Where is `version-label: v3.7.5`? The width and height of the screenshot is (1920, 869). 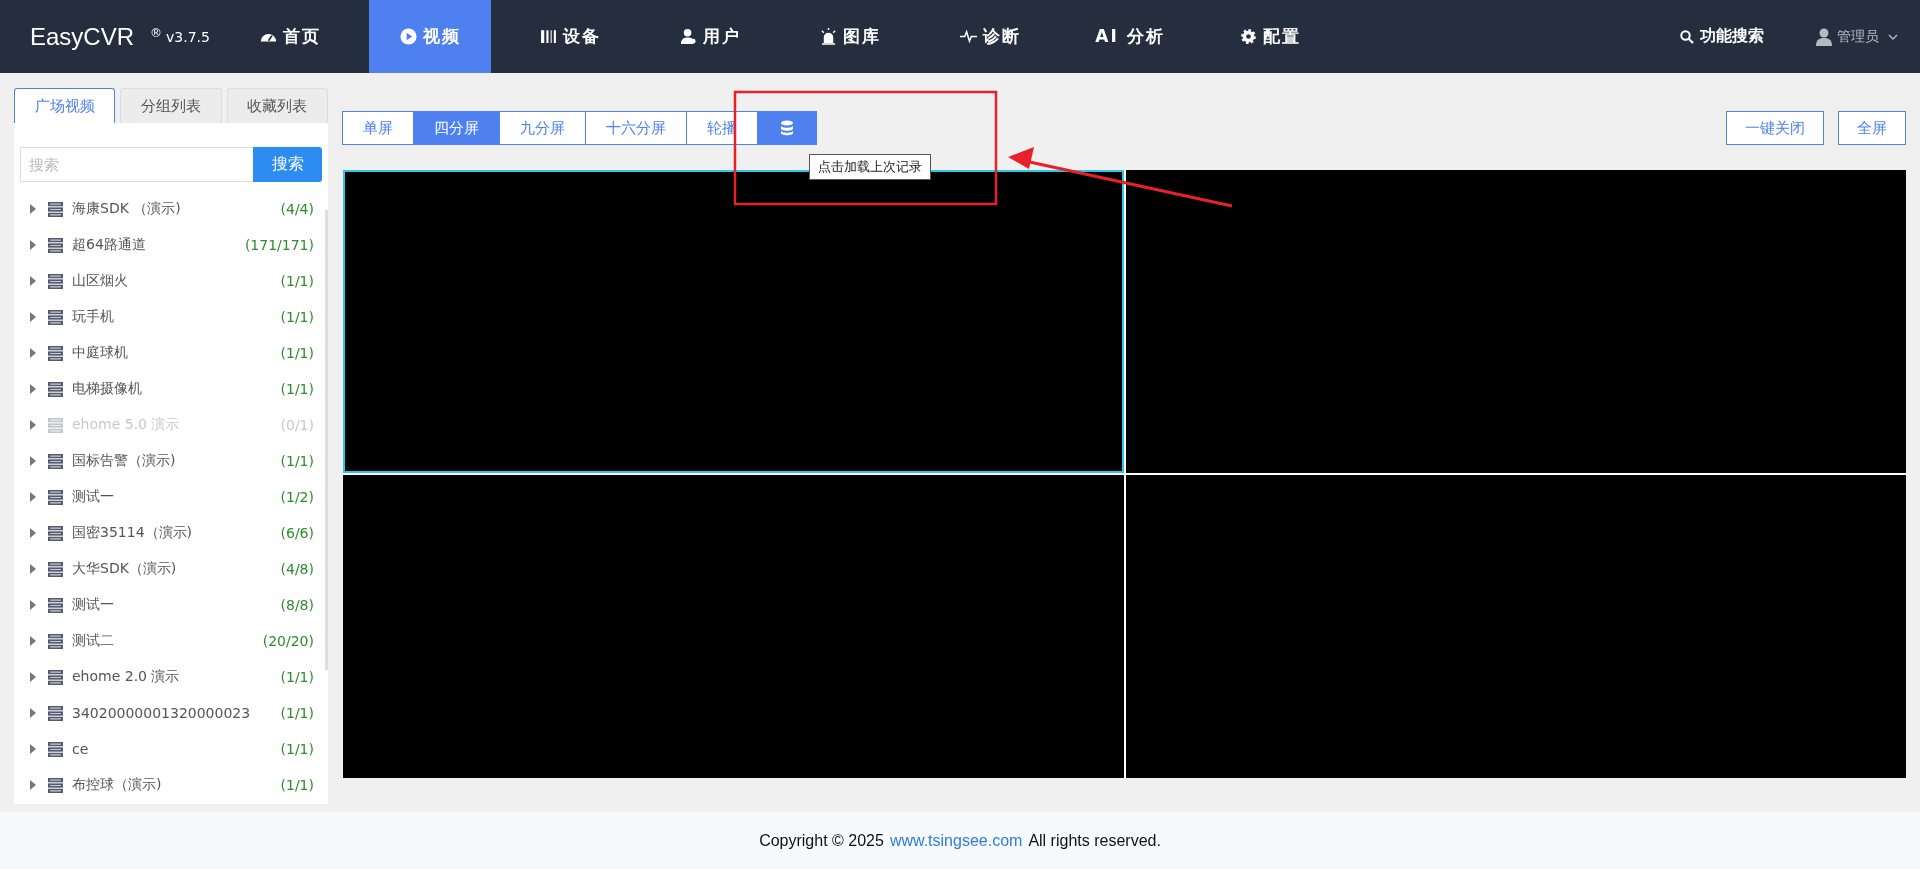
version-label: v3.7.5 is located at coordinates (188, 36).